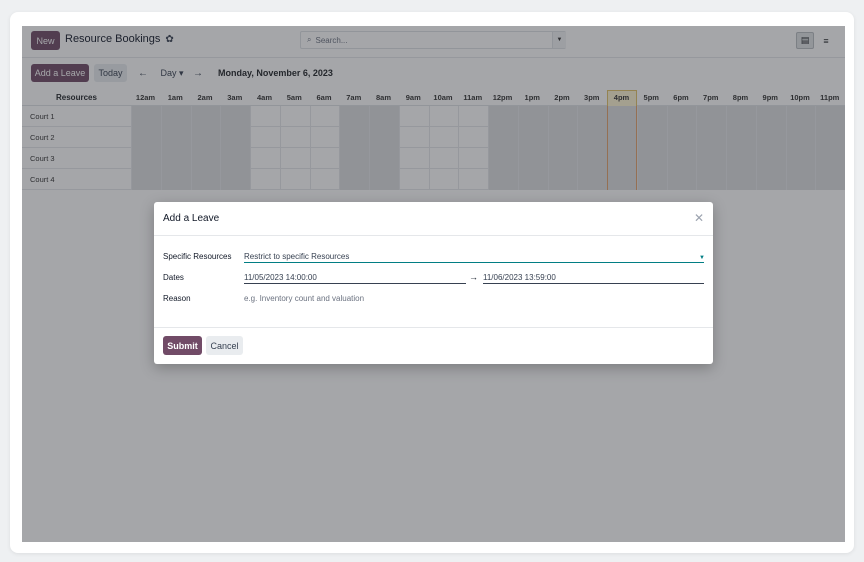 The image size is (864, 562). Describe the element at coordinates (593, 278) in the screenshot. I see `date-end-field: 11/06/2023 13:59:00` at that location.